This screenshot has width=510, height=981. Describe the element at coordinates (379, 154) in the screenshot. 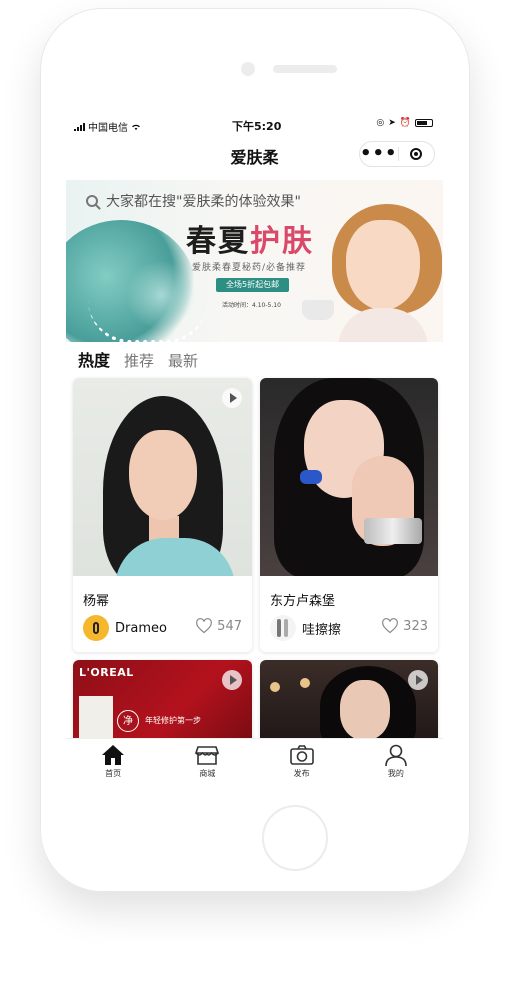

I see `more-menu-icon: •••` at that location.